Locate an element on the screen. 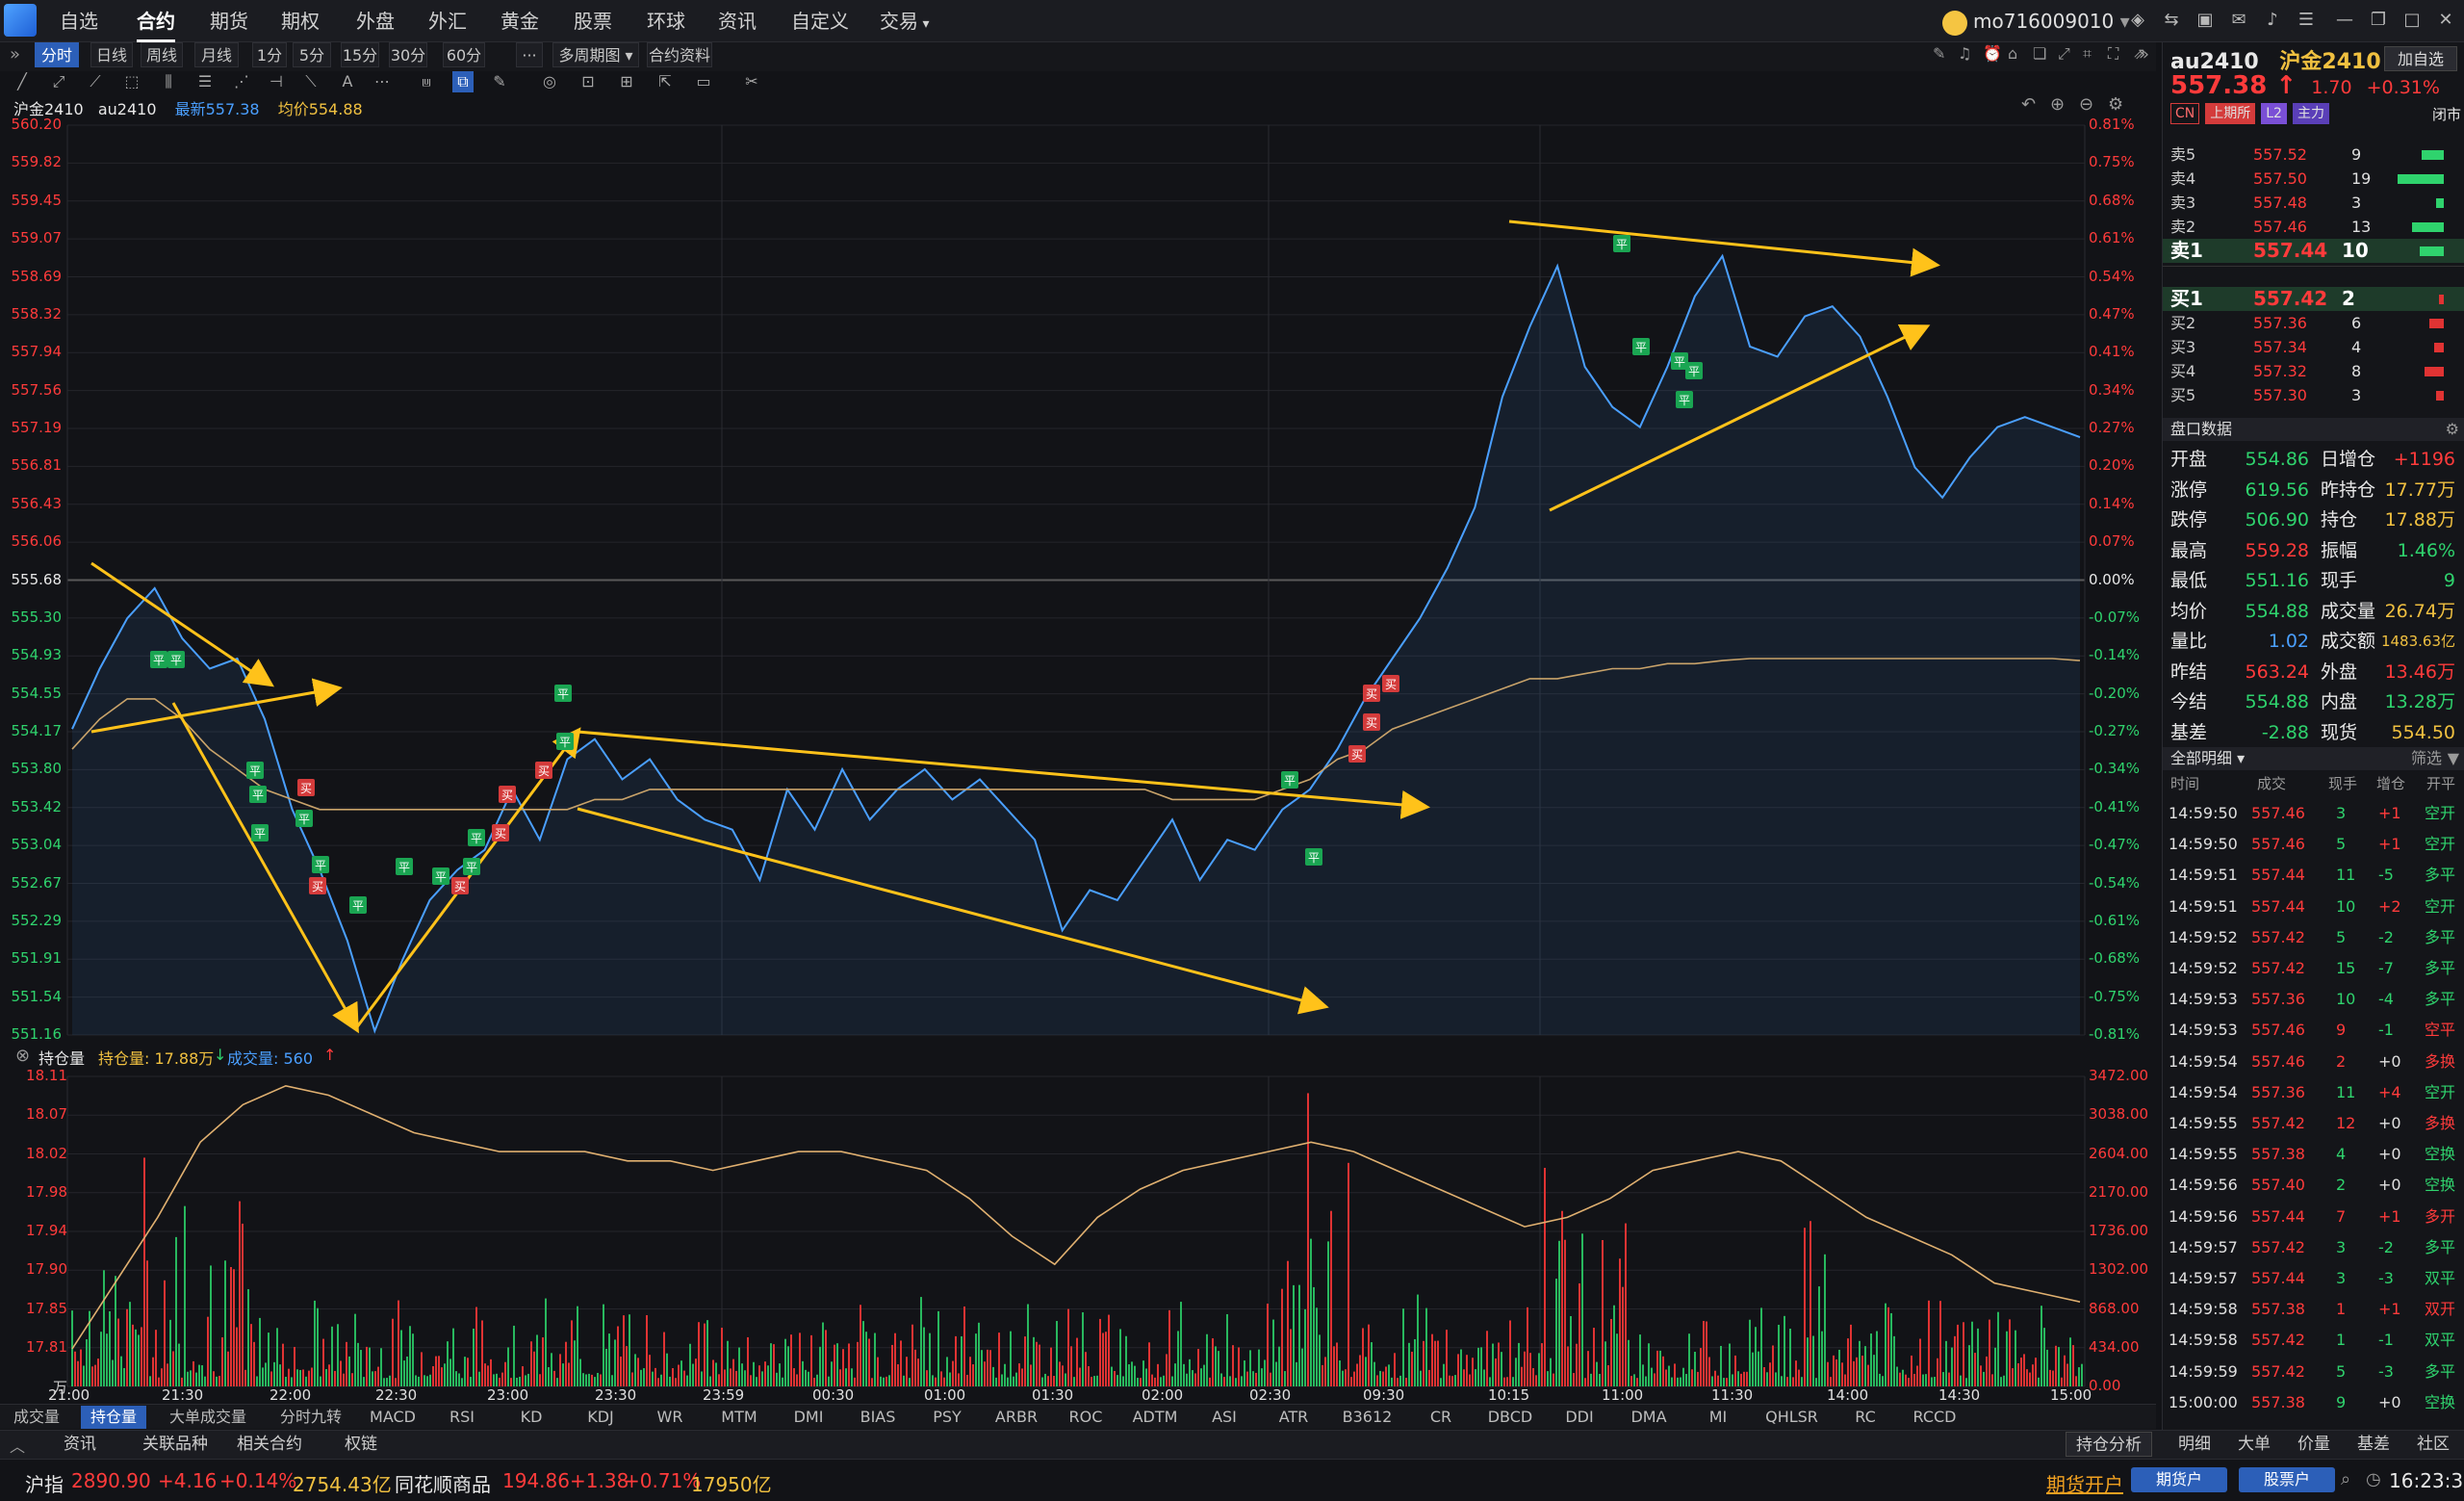  indicator-tab-5: RSI is located at coordinates (462, 1417).